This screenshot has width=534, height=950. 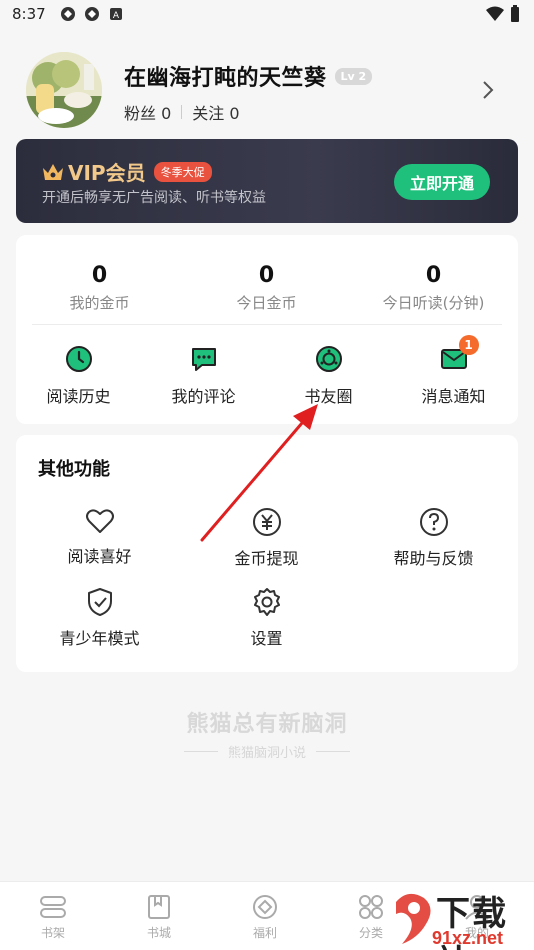 I want to click on nav-welfare: 福利, so click(x=265, y=917).